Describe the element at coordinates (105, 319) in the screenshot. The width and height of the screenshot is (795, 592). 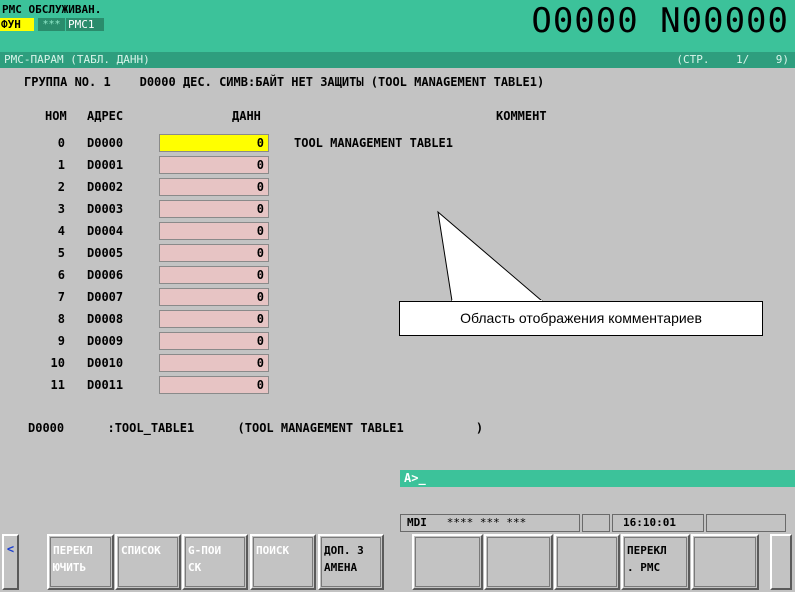
I see `row-address: D0008` at that location.